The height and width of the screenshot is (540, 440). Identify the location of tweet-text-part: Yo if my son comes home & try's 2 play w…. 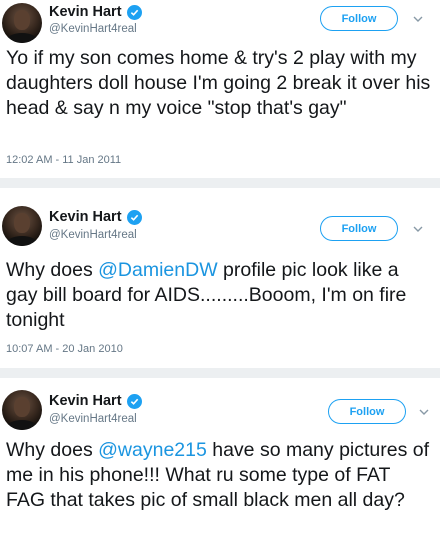
(218, 83).